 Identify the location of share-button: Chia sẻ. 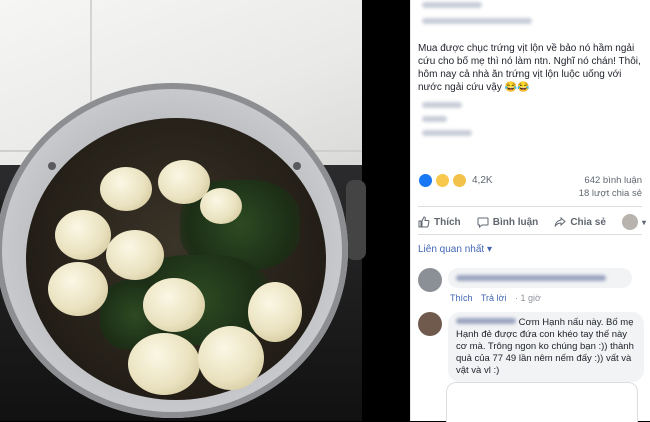
(580, 222).